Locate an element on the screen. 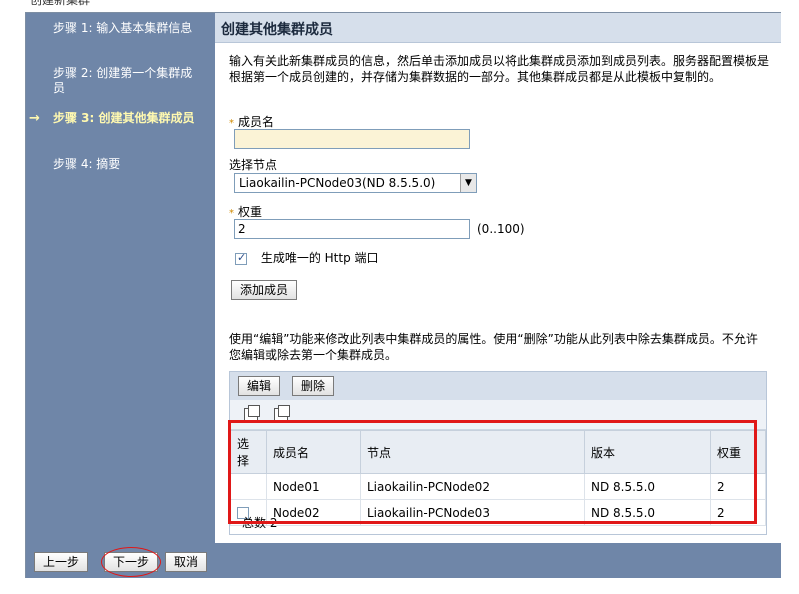  http-port-label: 生成唯一的 Http 端口 is located at coordinates (319, 258).